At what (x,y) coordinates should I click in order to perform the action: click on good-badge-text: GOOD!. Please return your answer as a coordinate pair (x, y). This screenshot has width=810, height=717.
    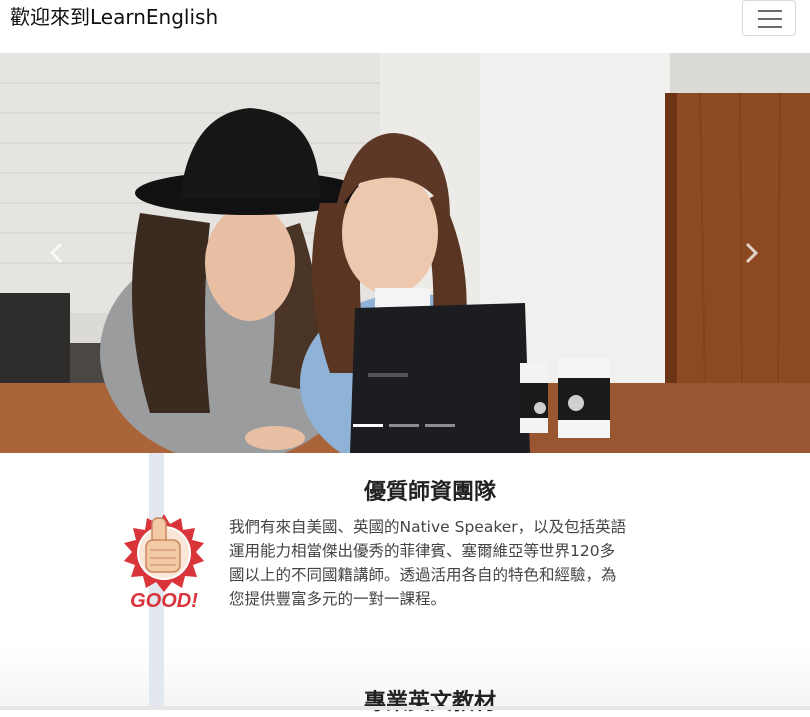
    Looking at the image, I should click on (164, 601).